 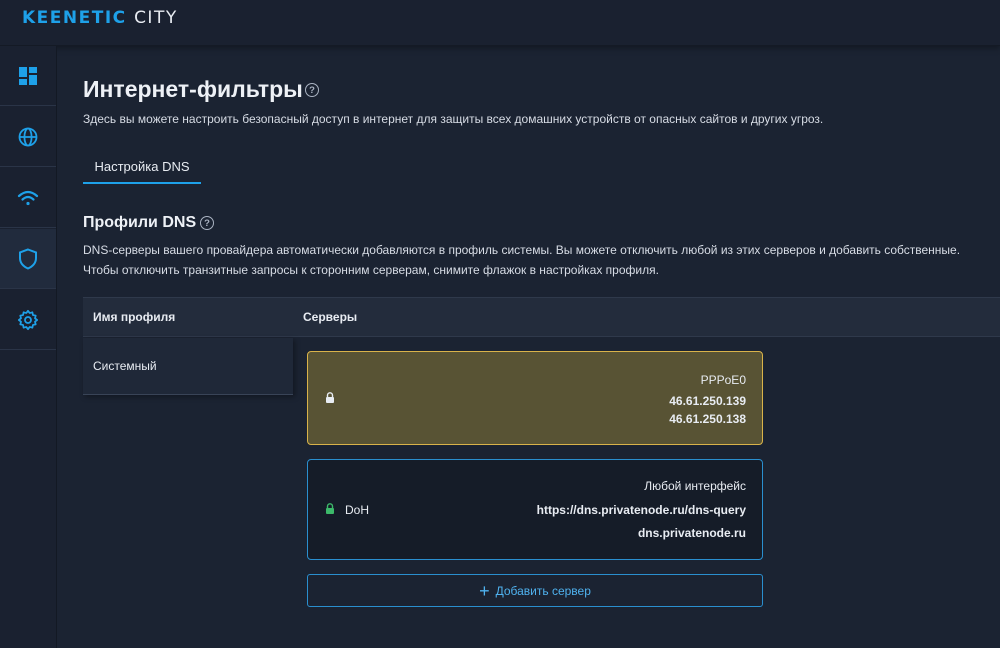 I want to click on section-title: Профили DNS, so click(x=140, y=222).